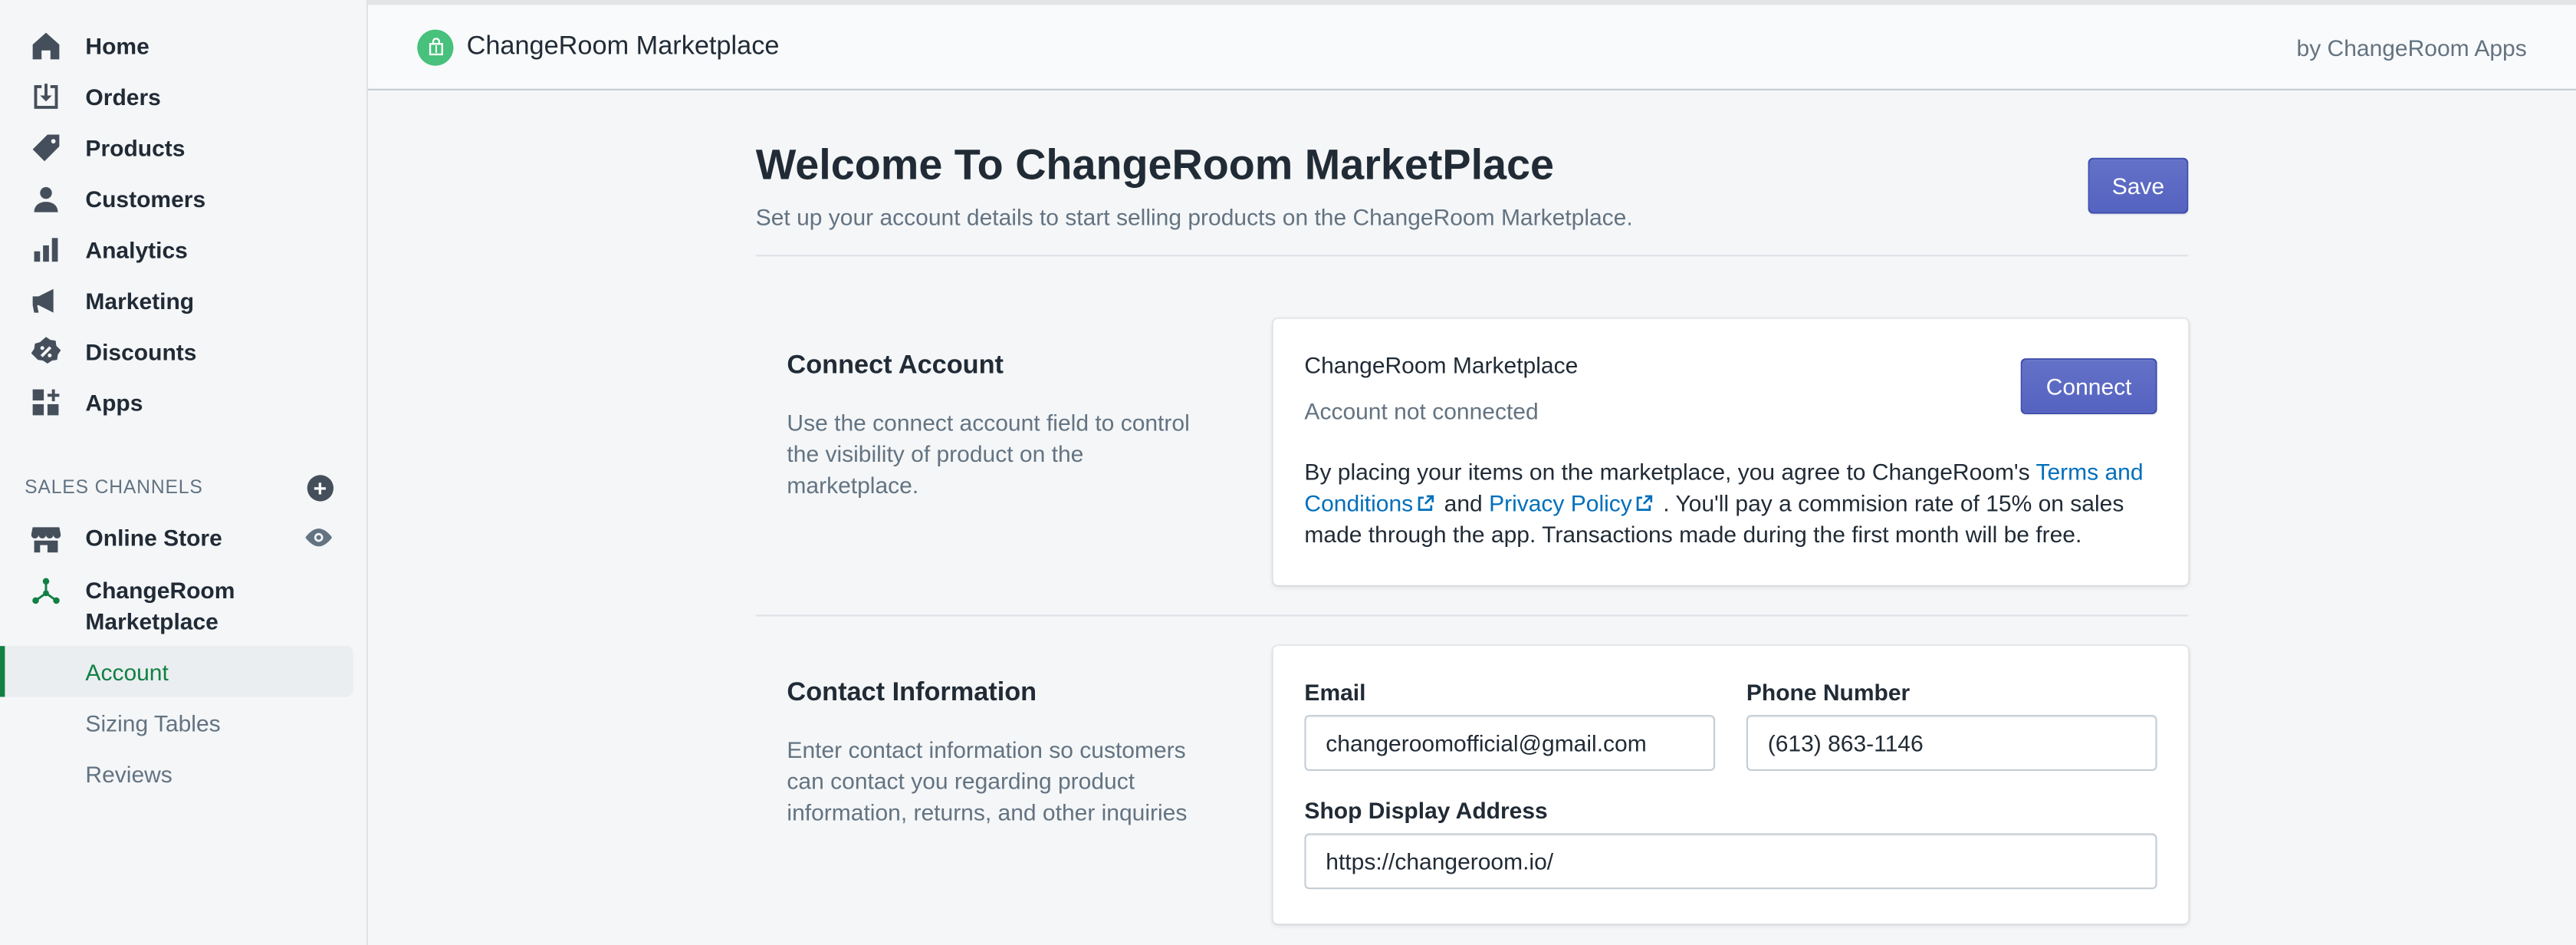 This screenshot has width=2576, height=945. What do you see at coordinates (46, 538) in the screenshot?
I see `store-icon` at bounding box center [46, 538].